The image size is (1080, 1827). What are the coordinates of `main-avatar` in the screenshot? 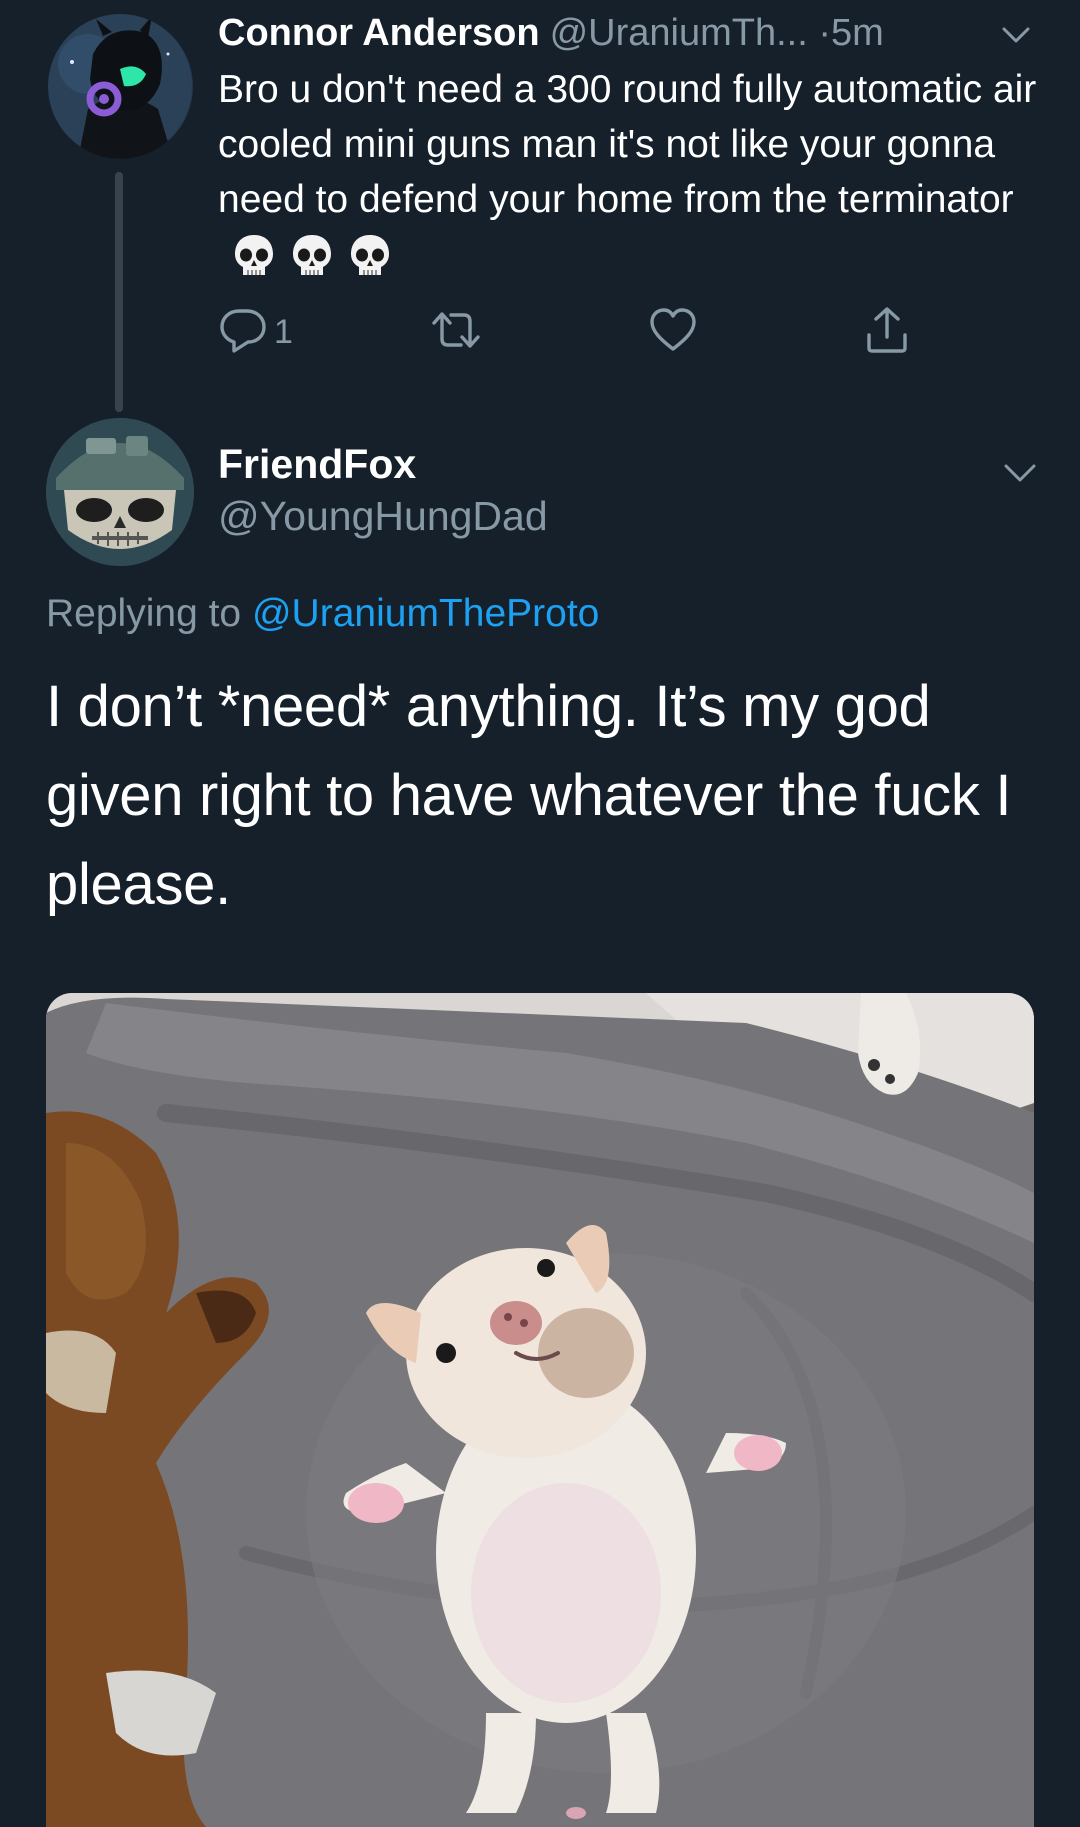 It's located at (120, 492).